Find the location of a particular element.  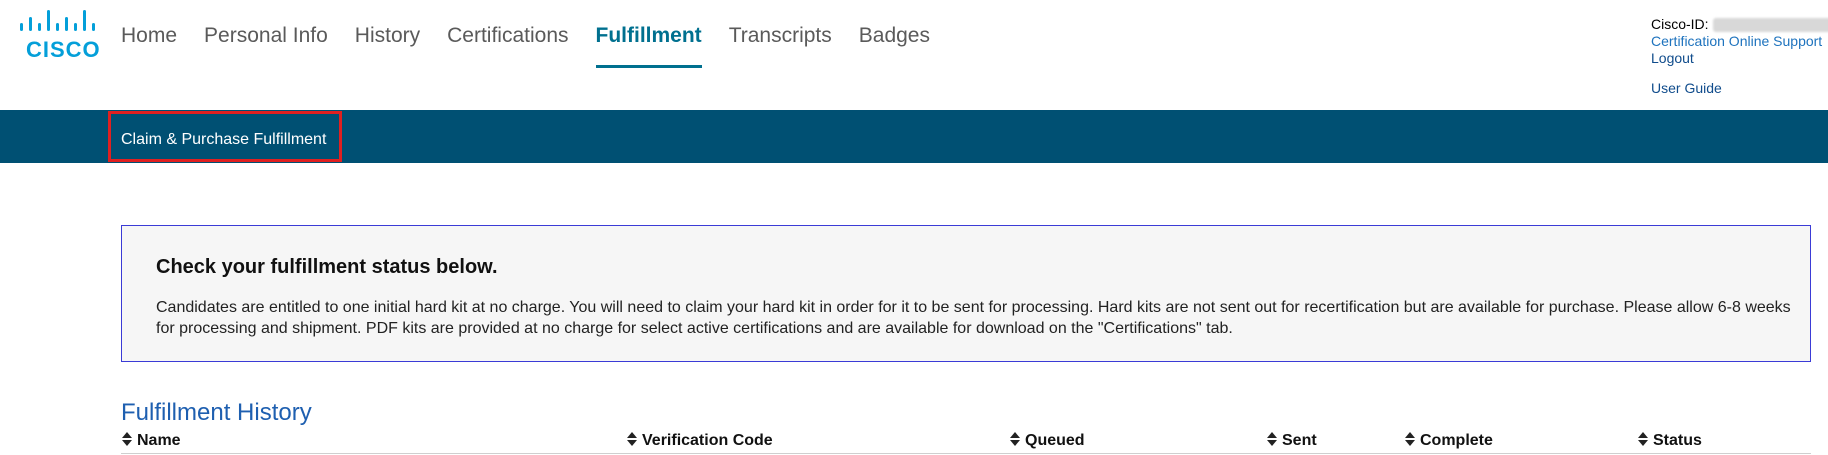

subnav-claim-purchase-fulfillment: Claim & Purchase Fulfillment is located at coordinates (225, 136).